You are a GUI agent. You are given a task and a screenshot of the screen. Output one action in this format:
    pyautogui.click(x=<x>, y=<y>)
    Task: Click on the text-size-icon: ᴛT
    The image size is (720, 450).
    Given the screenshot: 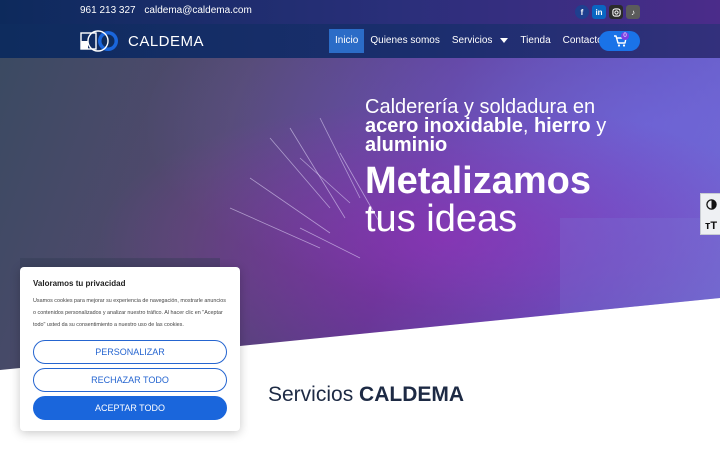 What is the action you would take?
    pyautogui.click(x=711, y=225)
    